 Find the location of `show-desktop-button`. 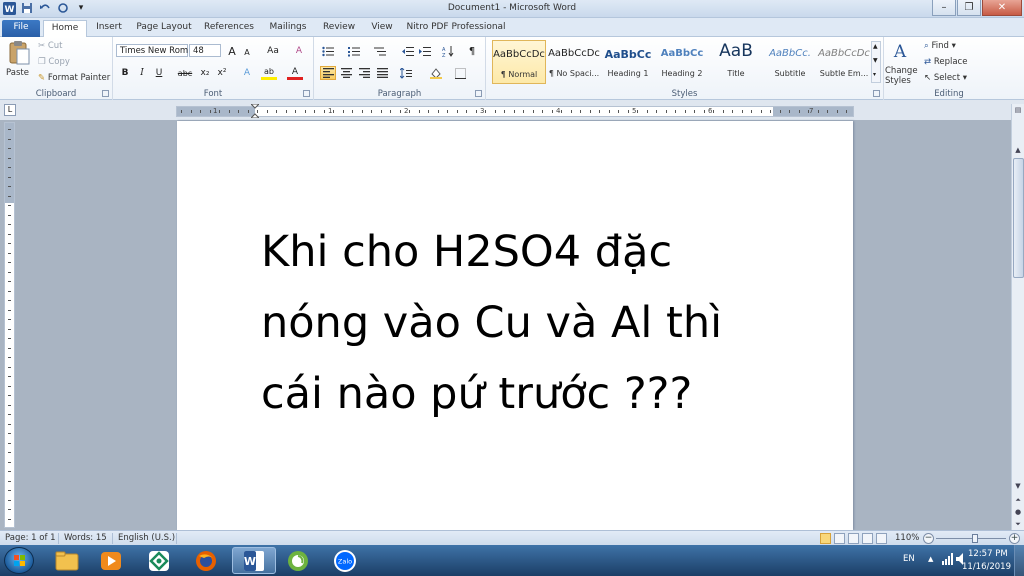

show-desktop-button is located at coordinates (1019, 560).